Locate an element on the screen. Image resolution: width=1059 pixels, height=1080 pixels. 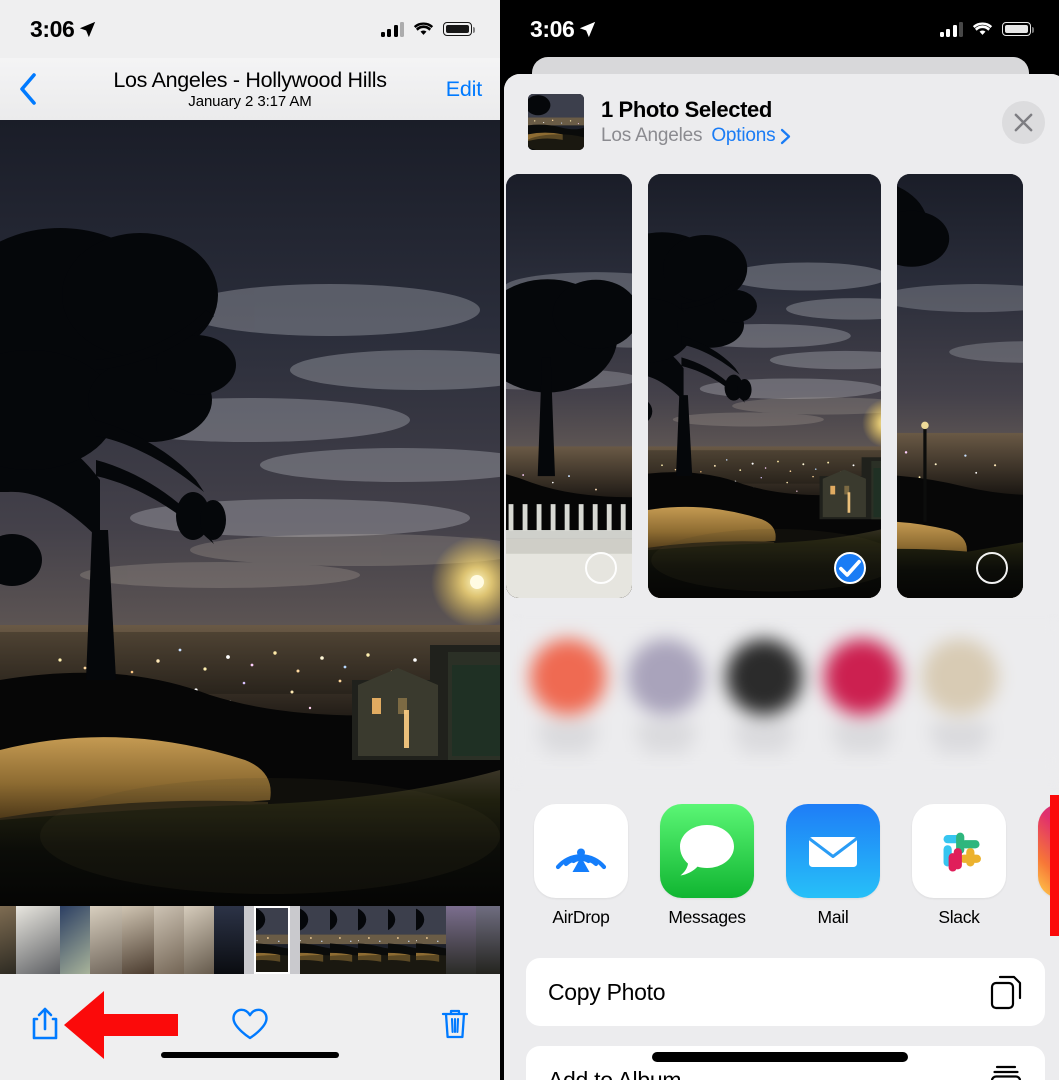
mail-glyph is located at coordinates (833, 852).